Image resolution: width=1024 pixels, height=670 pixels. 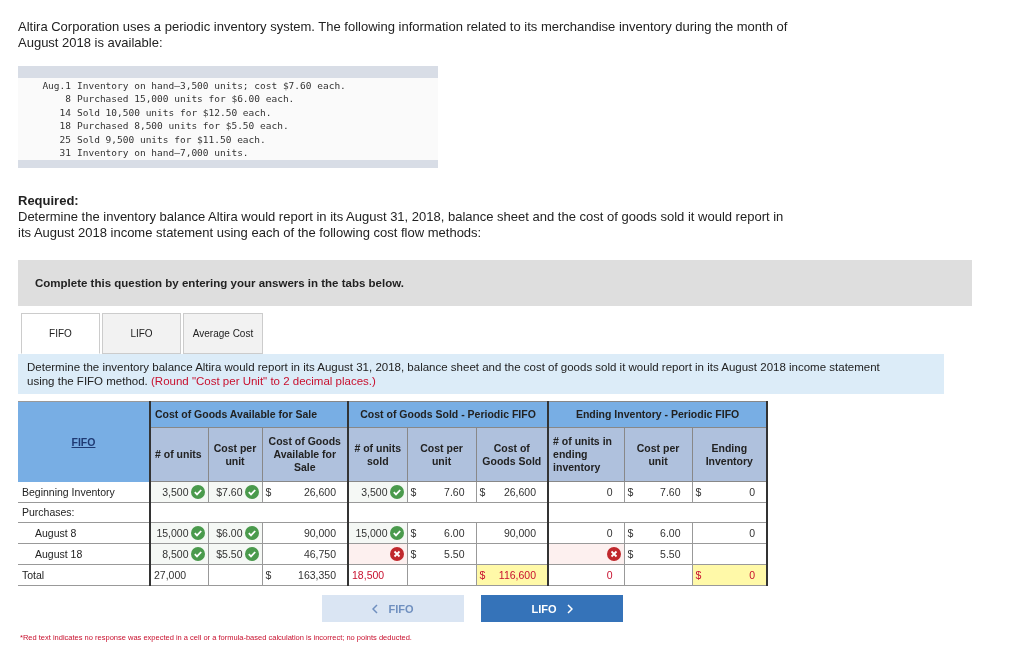 I want to click on table-cell: $7.60, so click(x=235, y=492).